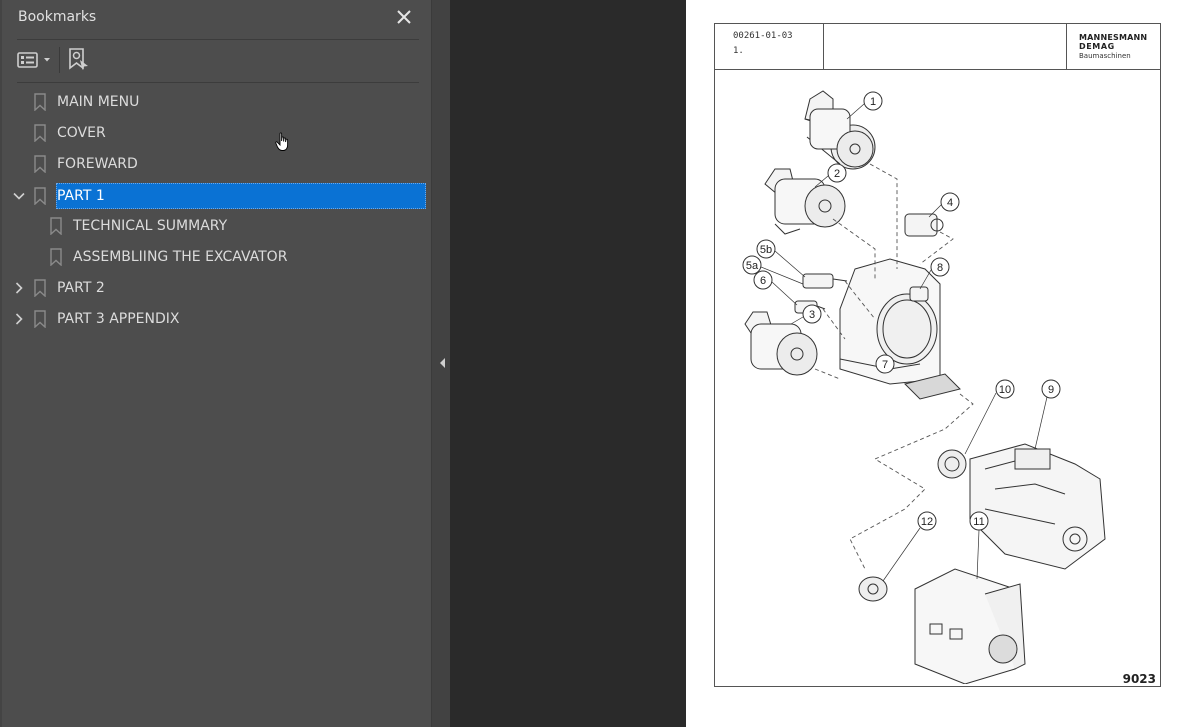  I want to click on callout-9: 9, so click(1051, 389).